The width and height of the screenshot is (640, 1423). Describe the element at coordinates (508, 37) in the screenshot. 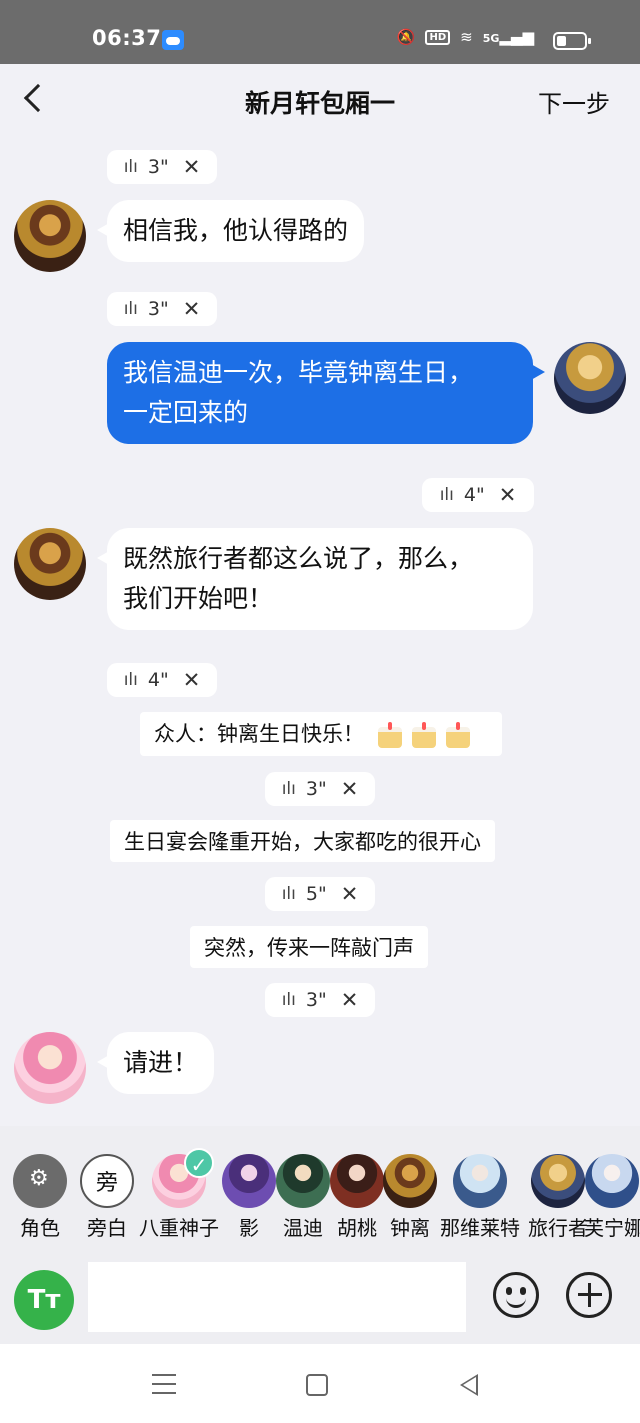

I see `signal-icon: 5G▂▄▆` at that location.